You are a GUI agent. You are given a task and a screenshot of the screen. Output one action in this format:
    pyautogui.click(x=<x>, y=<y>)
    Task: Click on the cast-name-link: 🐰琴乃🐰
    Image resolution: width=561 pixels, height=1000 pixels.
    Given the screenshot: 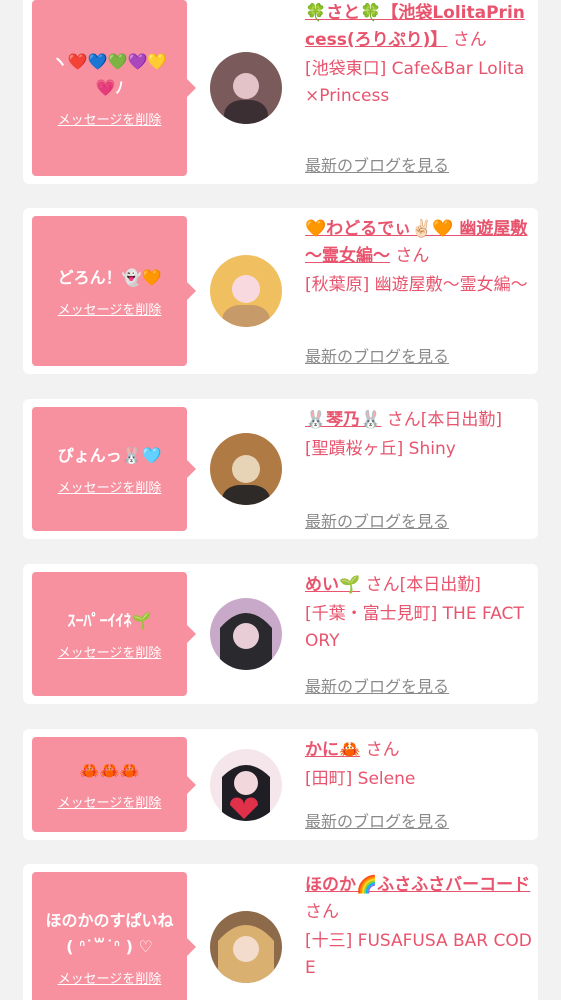 What is the action you would take?
    pyautogui.click(x=343, y=420)
    